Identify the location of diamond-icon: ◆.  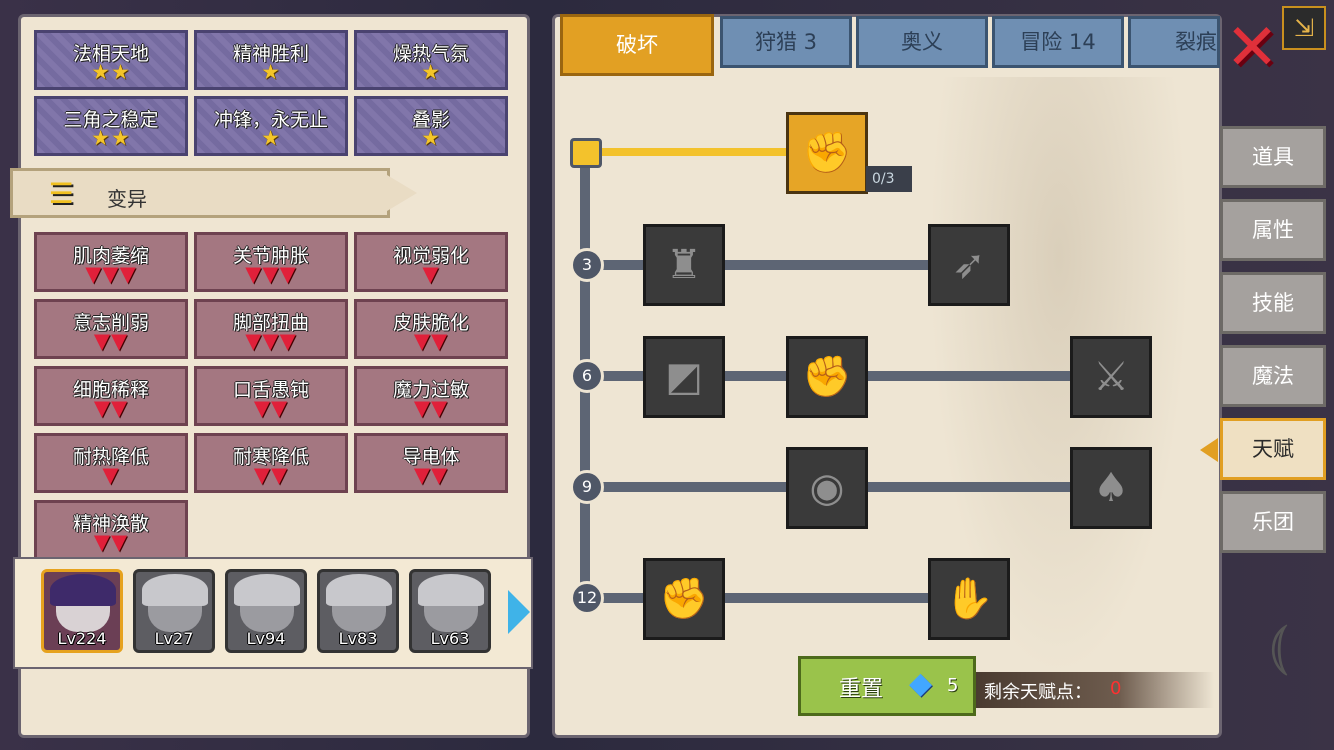
(921, 683).